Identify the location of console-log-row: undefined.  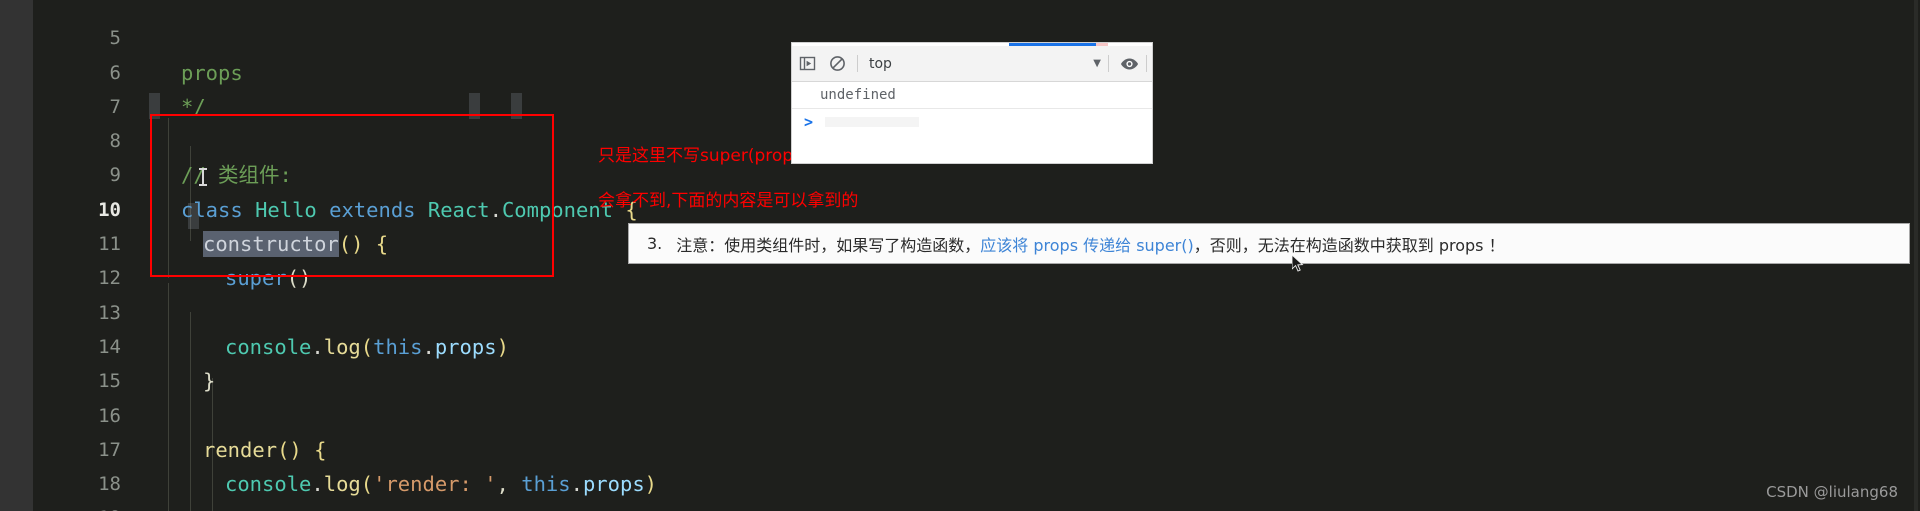
(972, 95).